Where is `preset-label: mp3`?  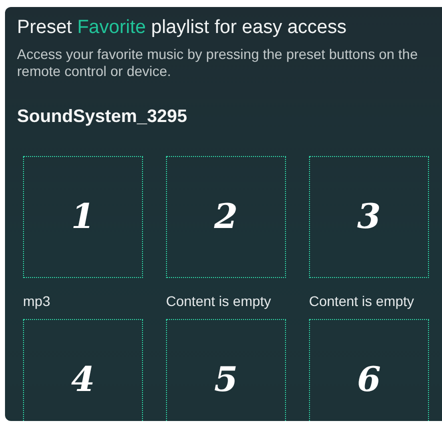 preset-label: mp3 is located at coordinates (37, 301).